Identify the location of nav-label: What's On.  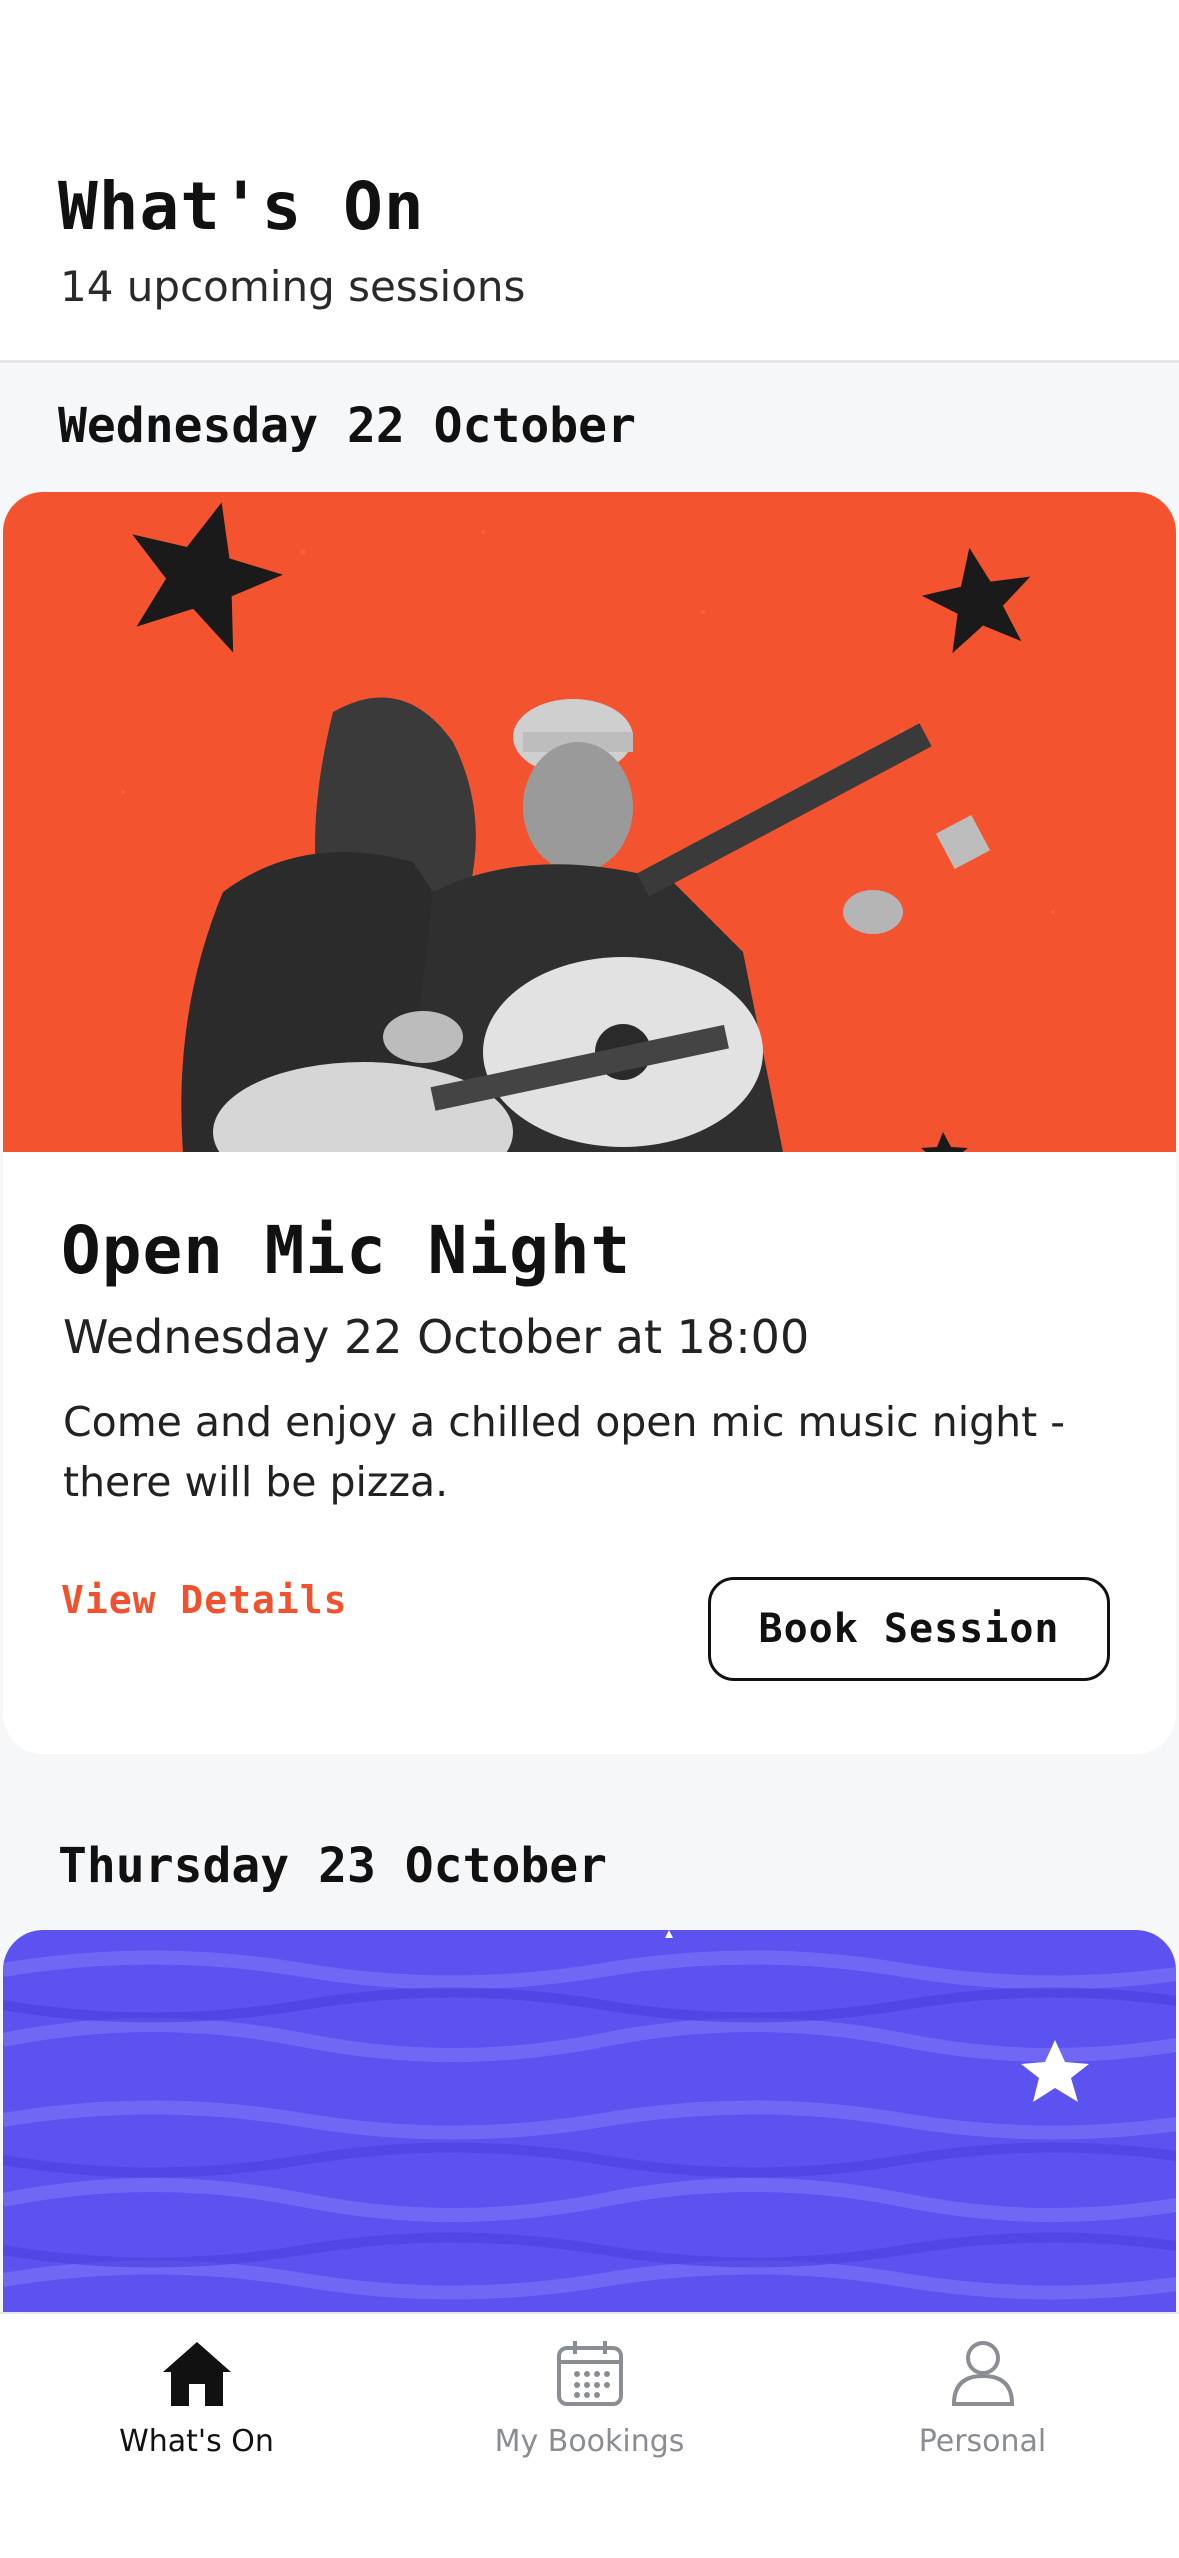
(196, 2441).